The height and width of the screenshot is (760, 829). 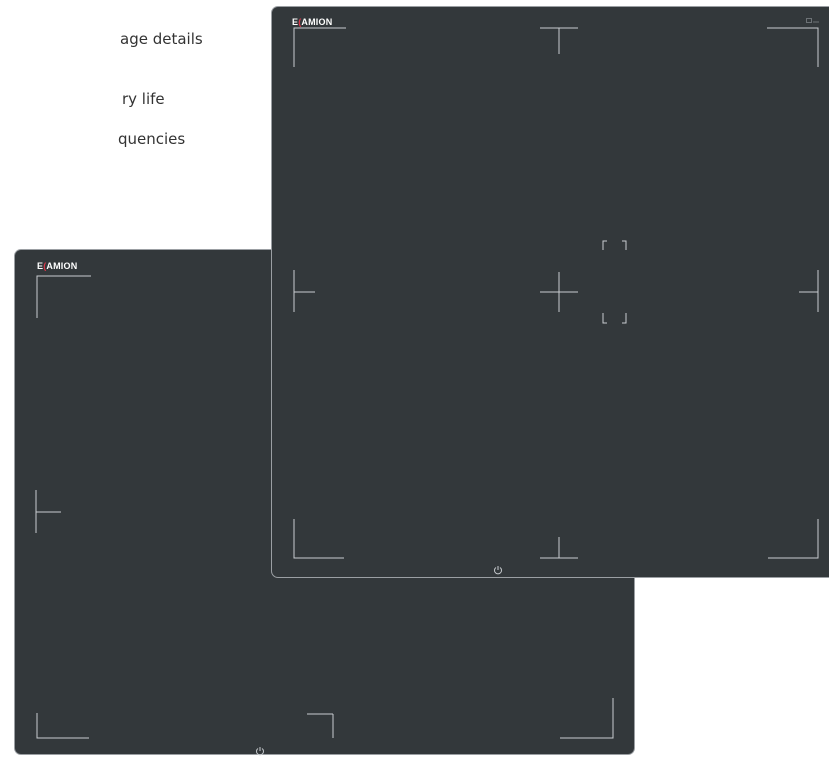 What do you see at coordinates (809, 291) in the screenshot?
I see `edge-guide-right` at bounding box center [809, 291].